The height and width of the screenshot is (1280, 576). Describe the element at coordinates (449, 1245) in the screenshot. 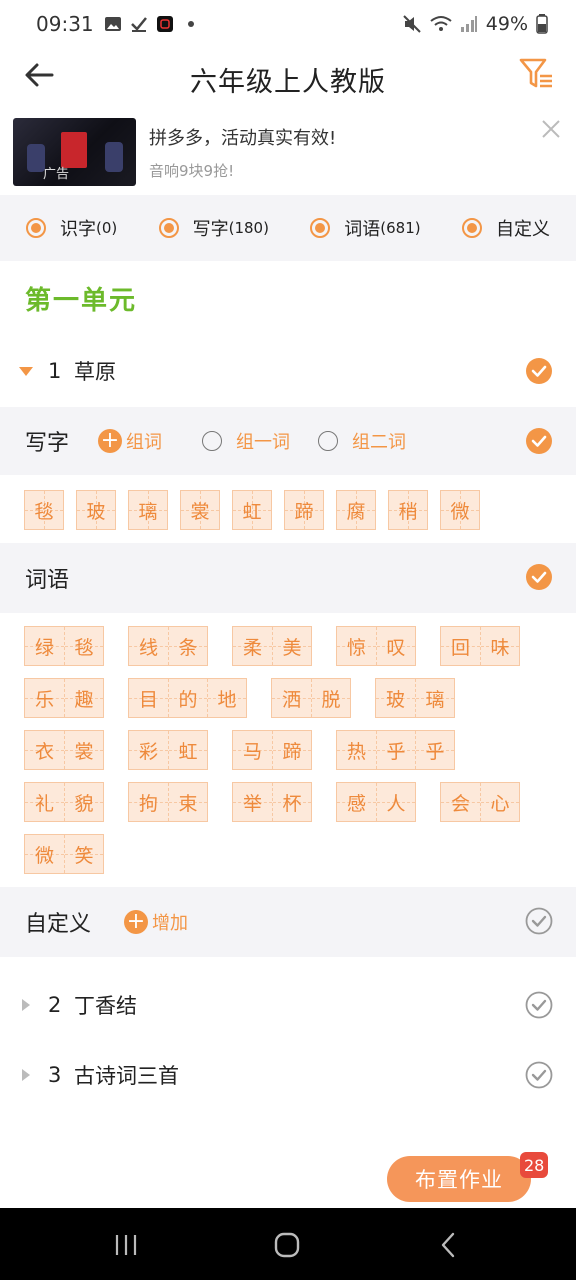

I see `system-back-icon` at that location.